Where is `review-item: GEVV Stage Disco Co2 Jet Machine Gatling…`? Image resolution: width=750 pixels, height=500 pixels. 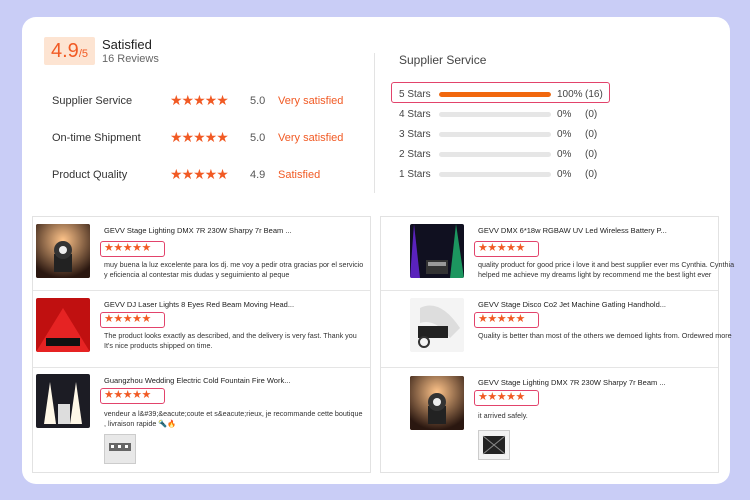 review-item: GEVV Stage Disco Co2 Jet Machine Gatling… is located at coordinates (571, 330).